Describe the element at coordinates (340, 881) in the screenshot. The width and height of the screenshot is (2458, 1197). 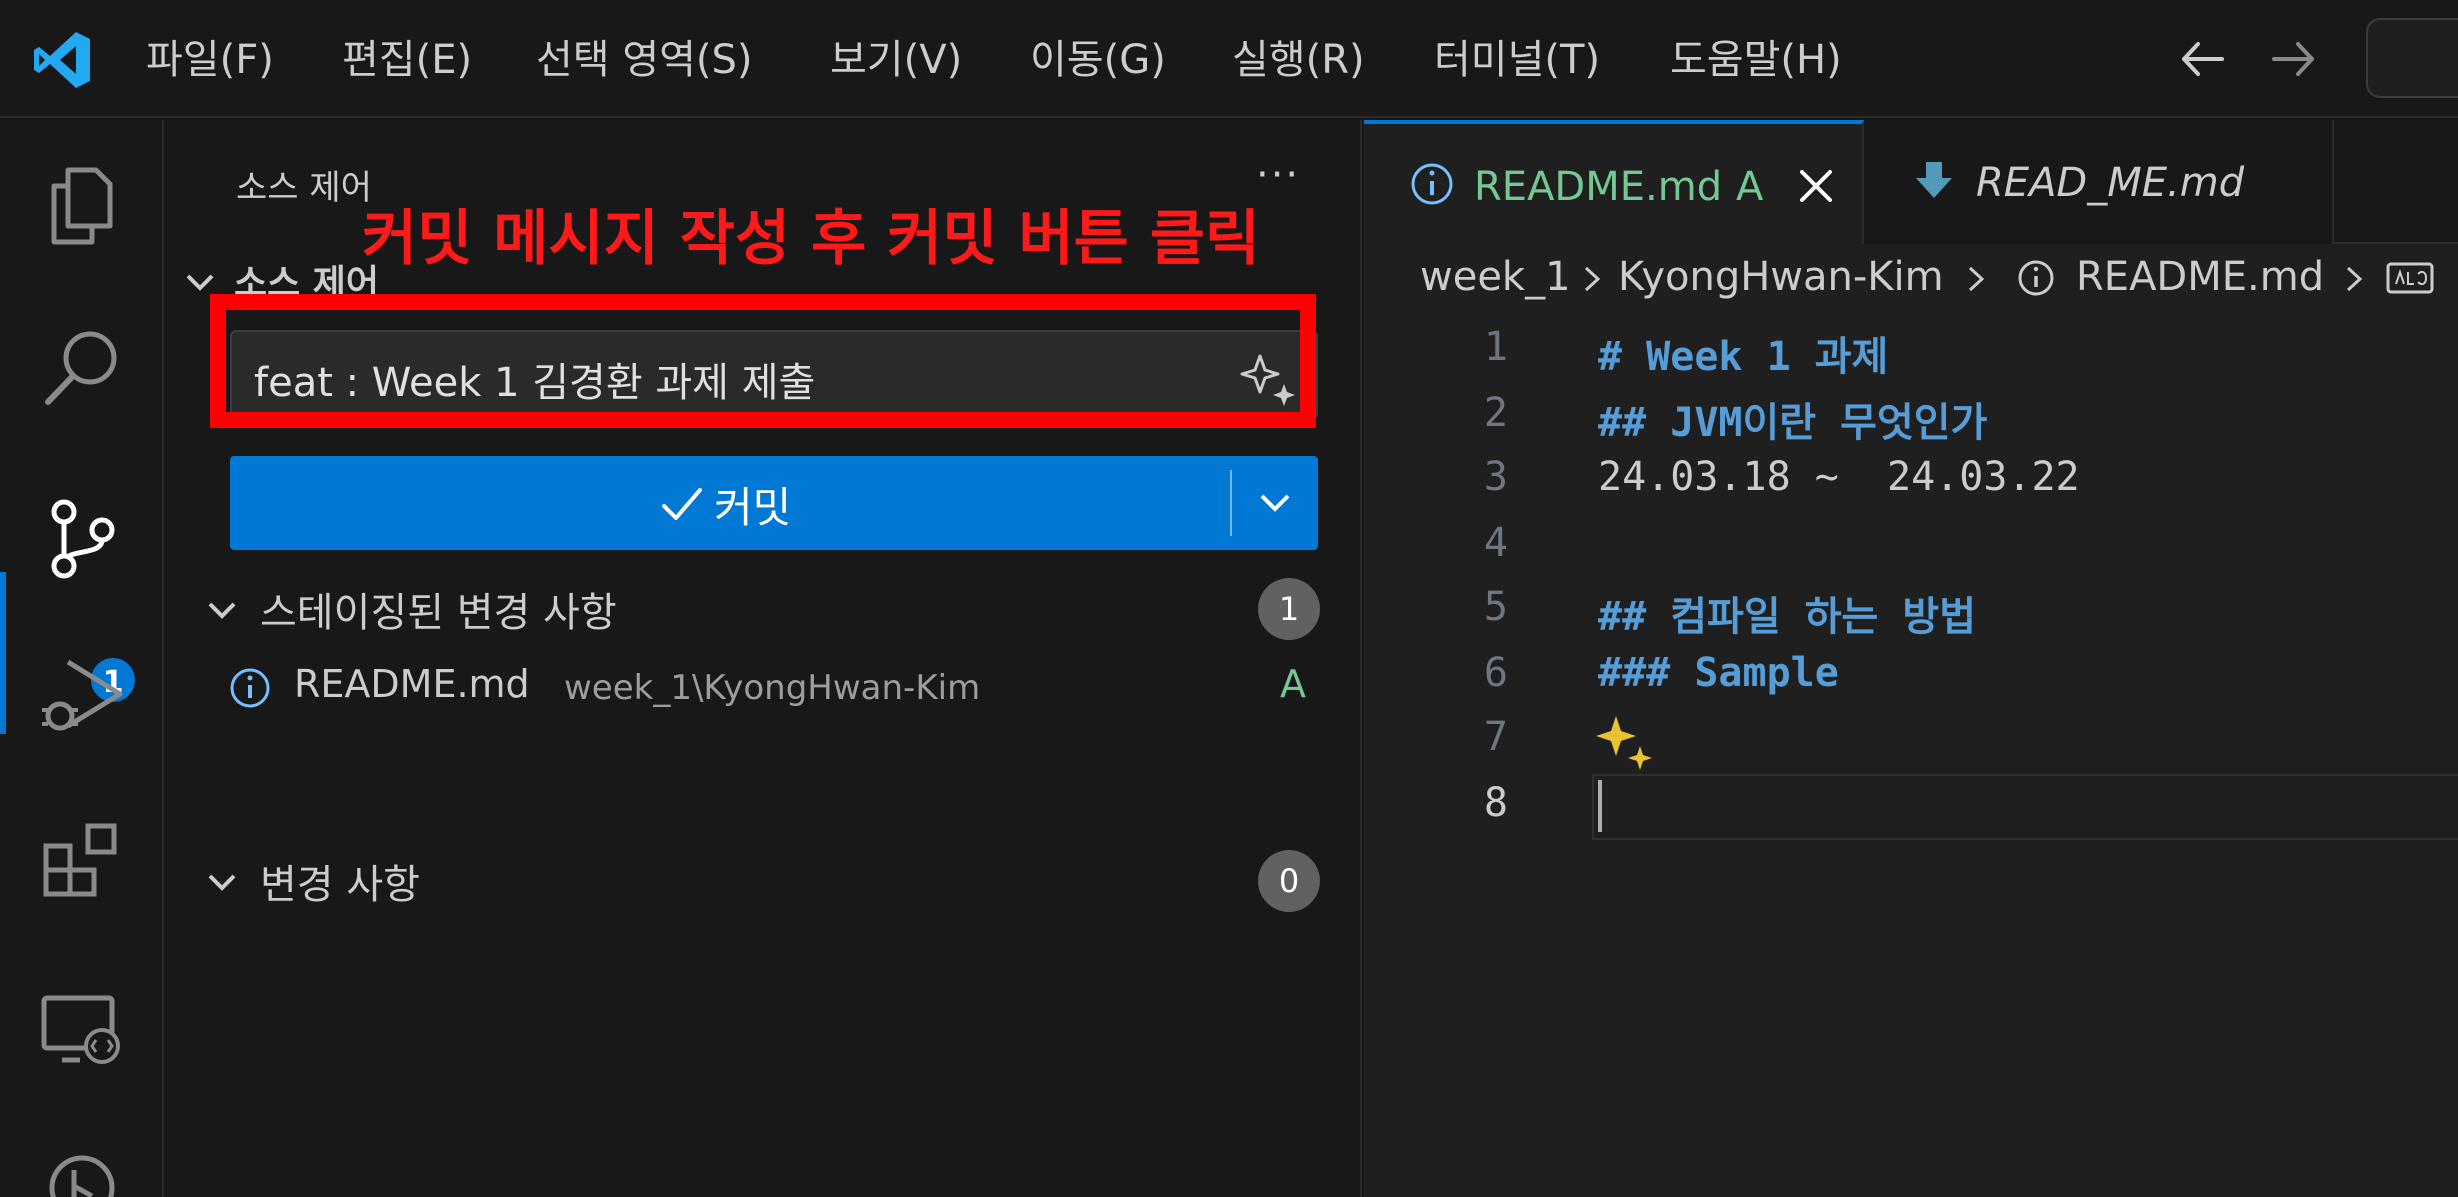
I see `changes-header: 변경 사항` at that location.